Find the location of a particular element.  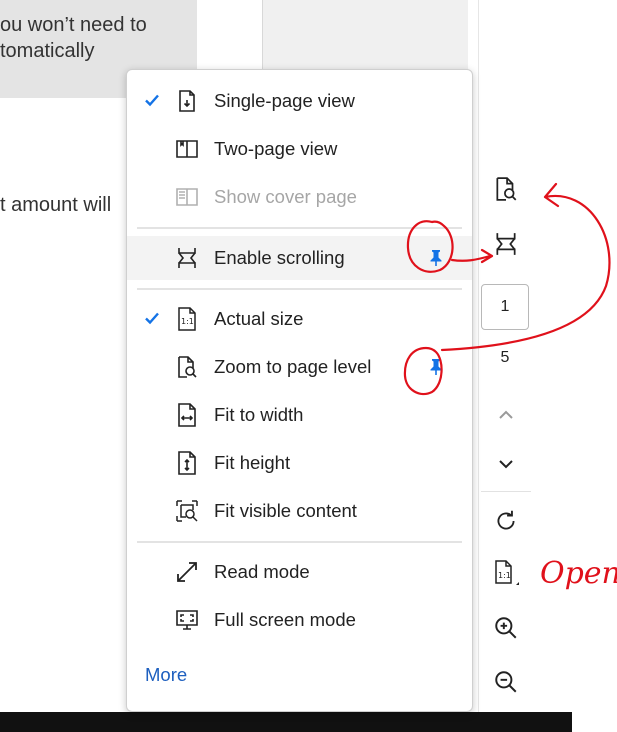

fit-height-icon is located at coordinates (187, 463).